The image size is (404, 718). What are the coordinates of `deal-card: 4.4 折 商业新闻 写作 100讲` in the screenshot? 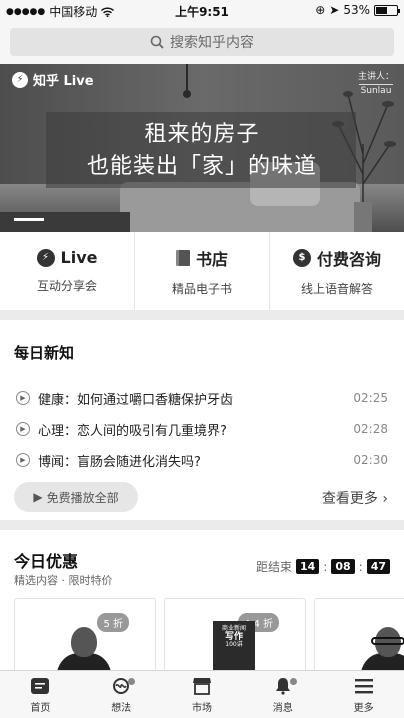 It's located at (235, 634).